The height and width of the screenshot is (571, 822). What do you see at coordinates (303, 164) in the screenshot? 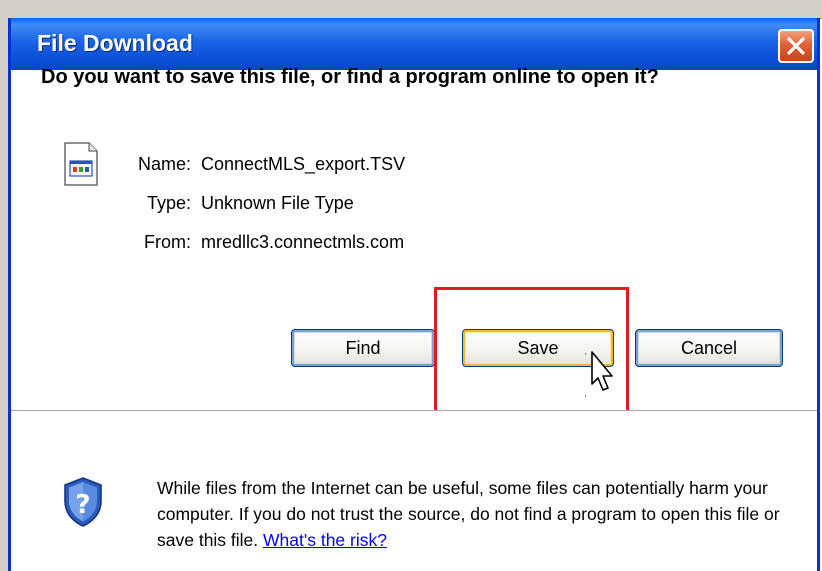
I see `file-name-value: ConnectMLS_export.TSV` at bounding box center [303, 164].